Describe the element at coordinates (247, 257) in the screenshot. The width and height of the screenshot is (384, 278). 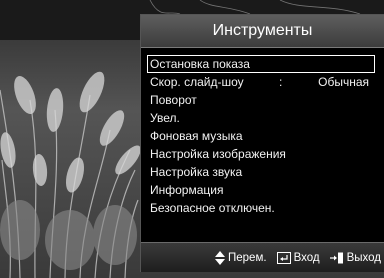
I see `move-label: Перем.` at that location.